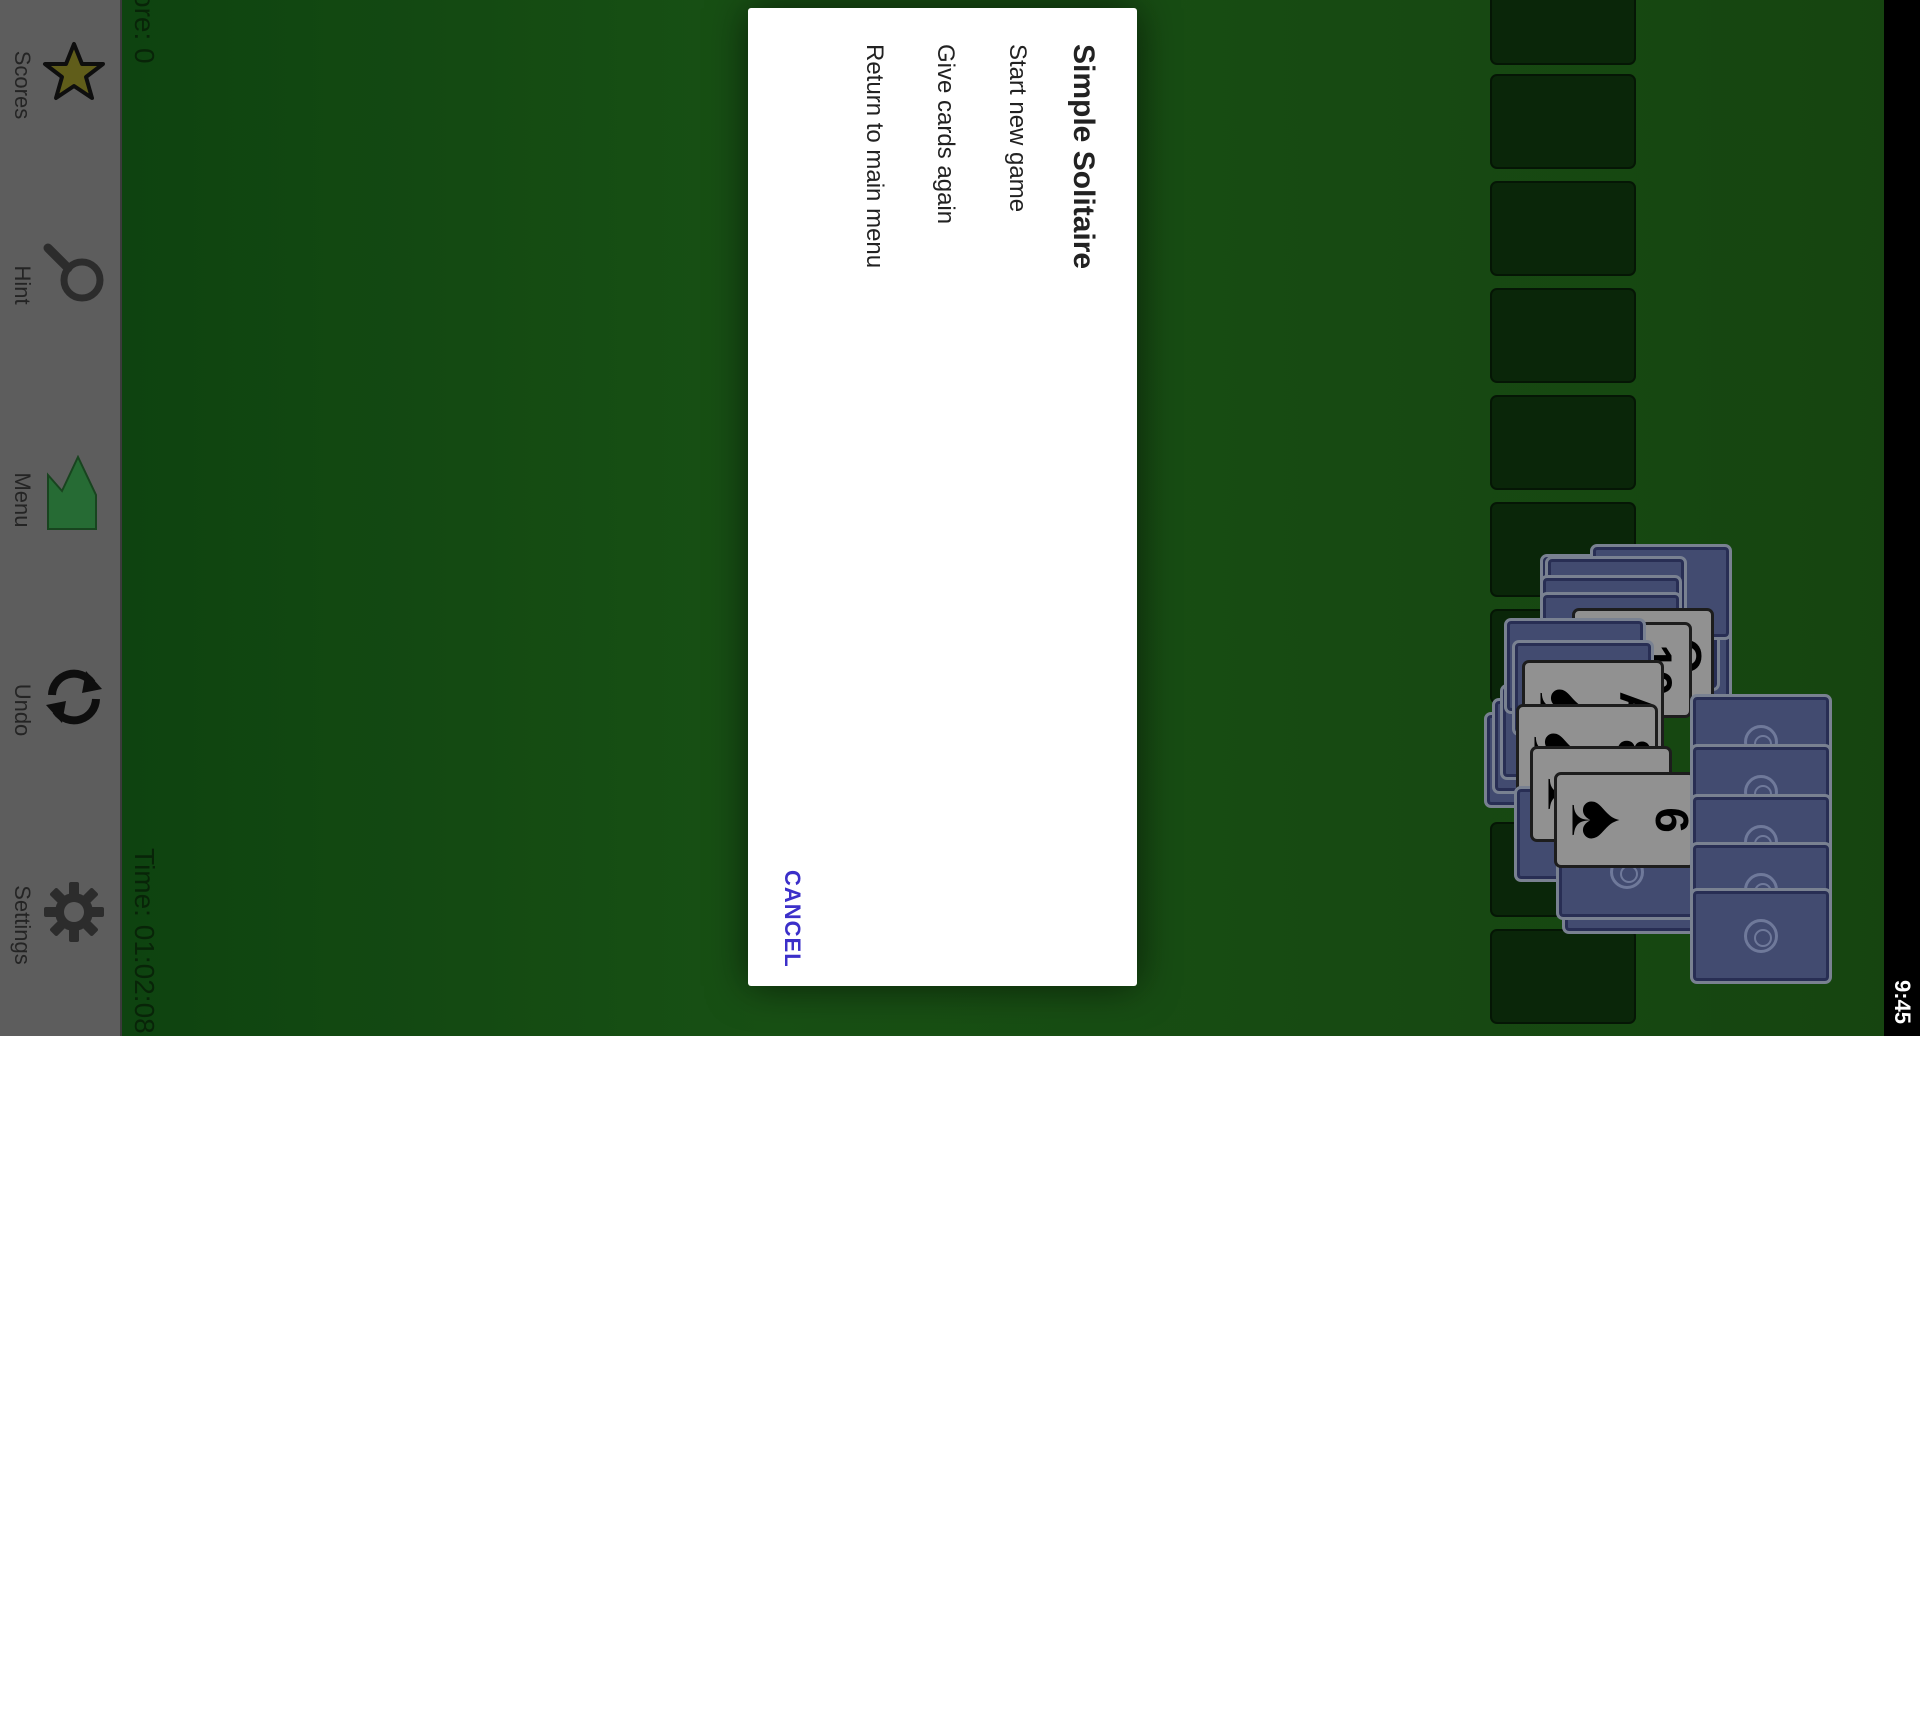 The image size is (1920, 1733). I want to click on start-new-game-option: Start new game, so click(1017, 128).